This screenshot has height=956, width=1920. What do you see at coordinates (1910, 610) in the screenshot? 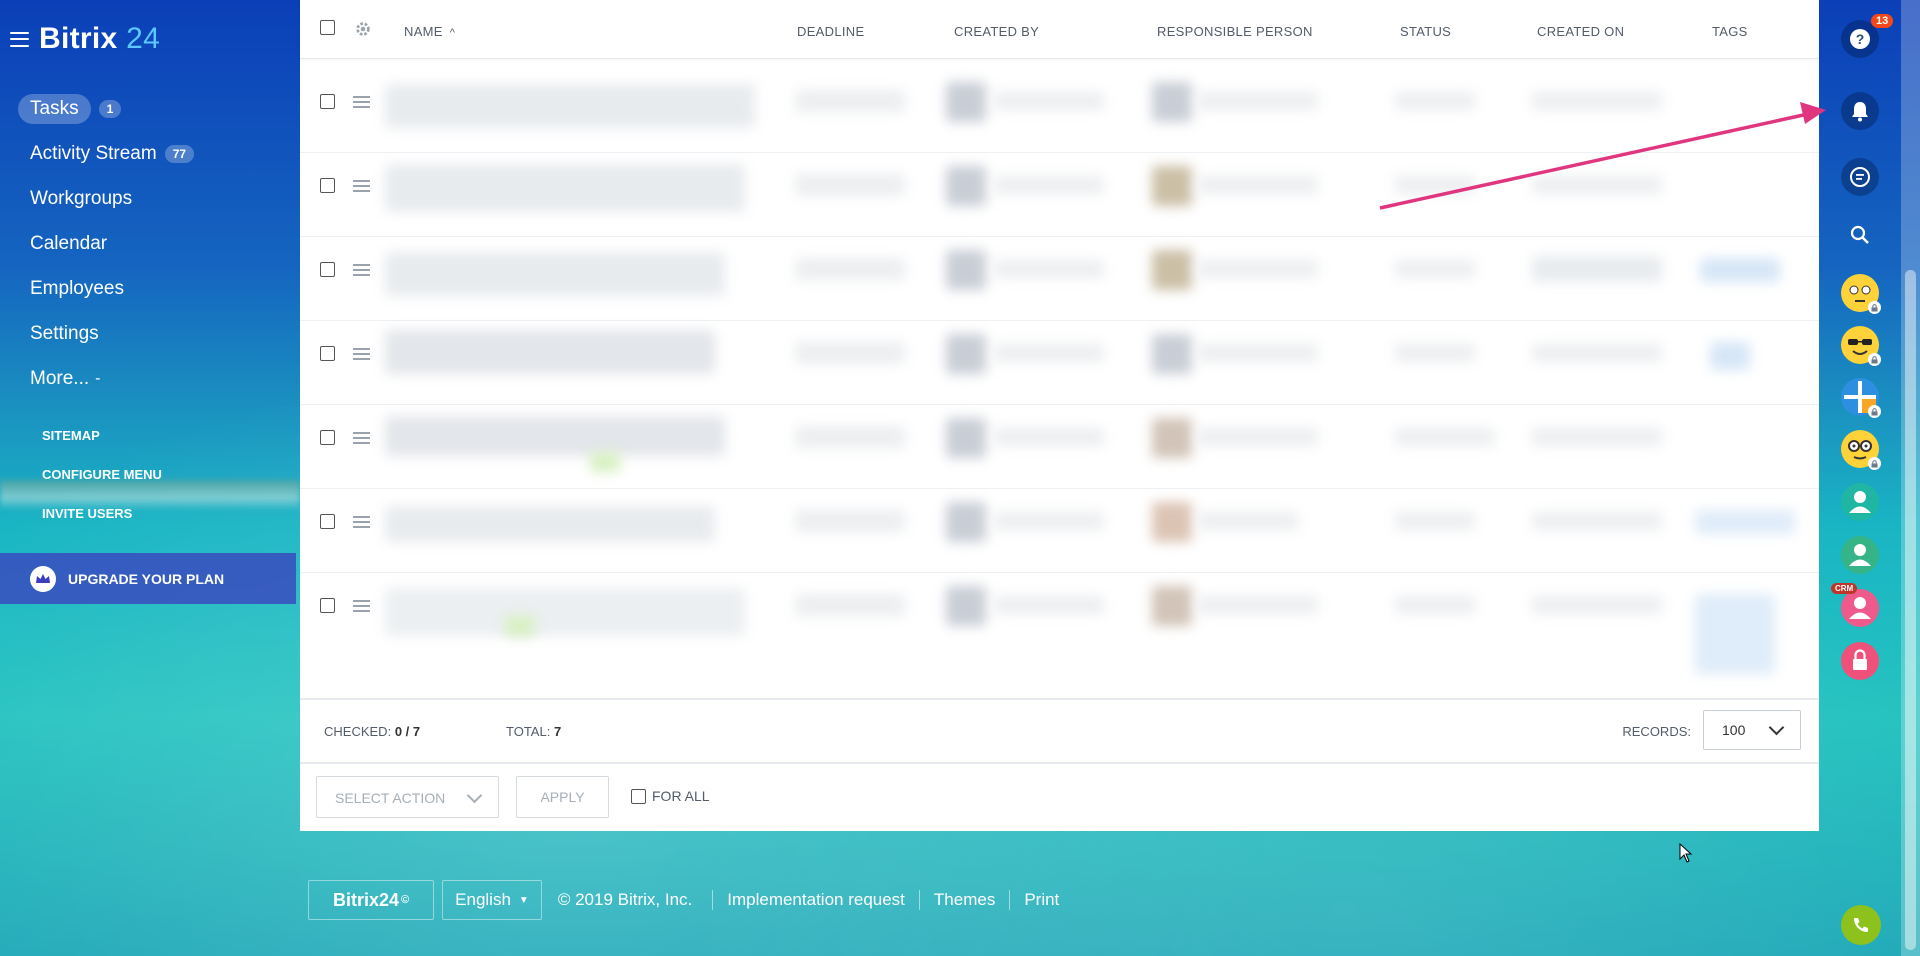
I see `scrollbar-thumb` at bounding box center [1910, 610].